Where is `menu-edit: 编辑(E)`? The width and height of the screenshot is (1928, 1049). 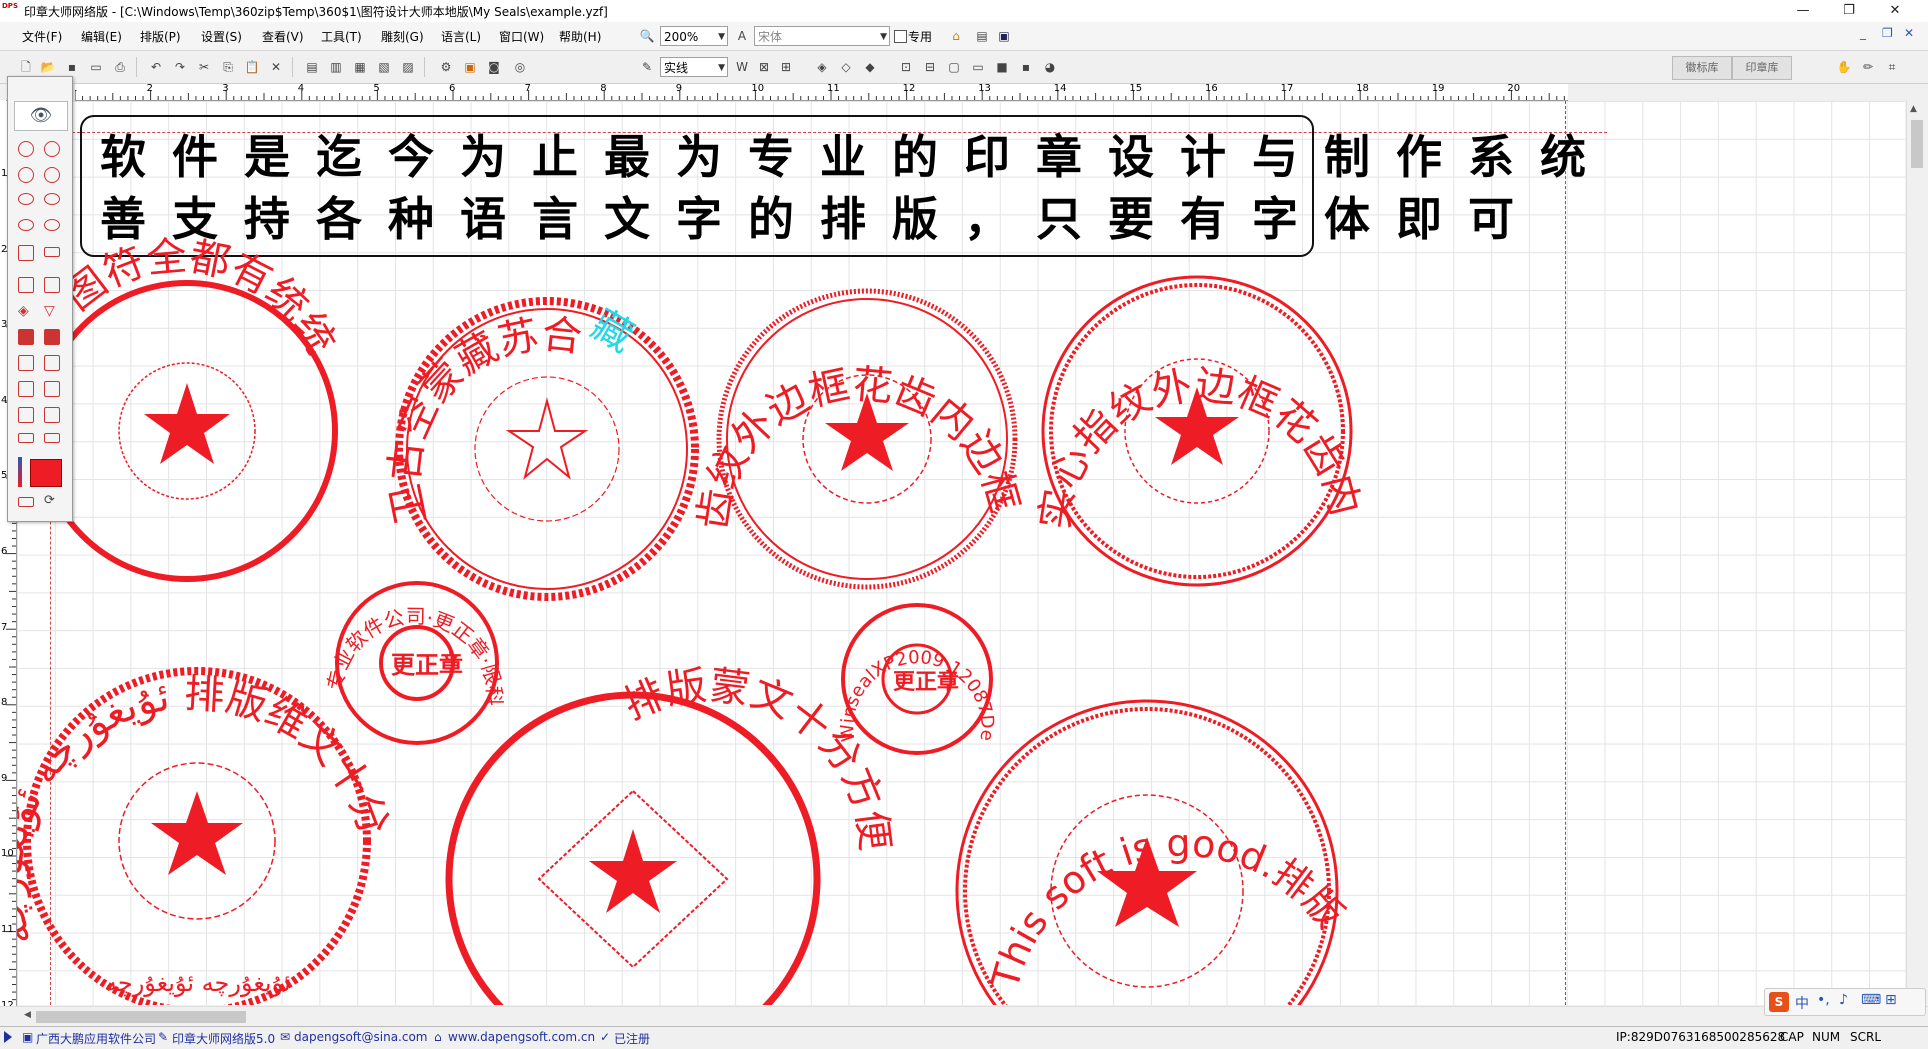 menu-edit: 编辑(E) is located at coordinates (101, 36).